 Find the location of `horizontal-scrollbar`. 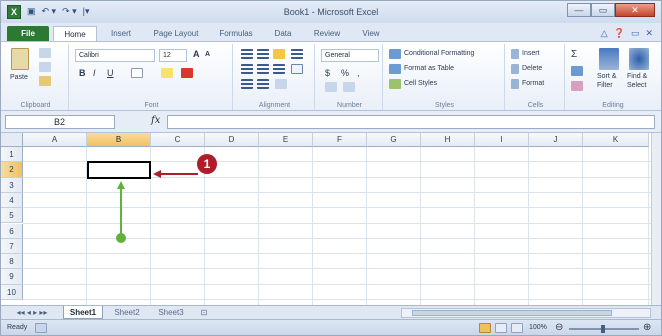

horizontal-scrollbar is located at coordinates (526, 313).